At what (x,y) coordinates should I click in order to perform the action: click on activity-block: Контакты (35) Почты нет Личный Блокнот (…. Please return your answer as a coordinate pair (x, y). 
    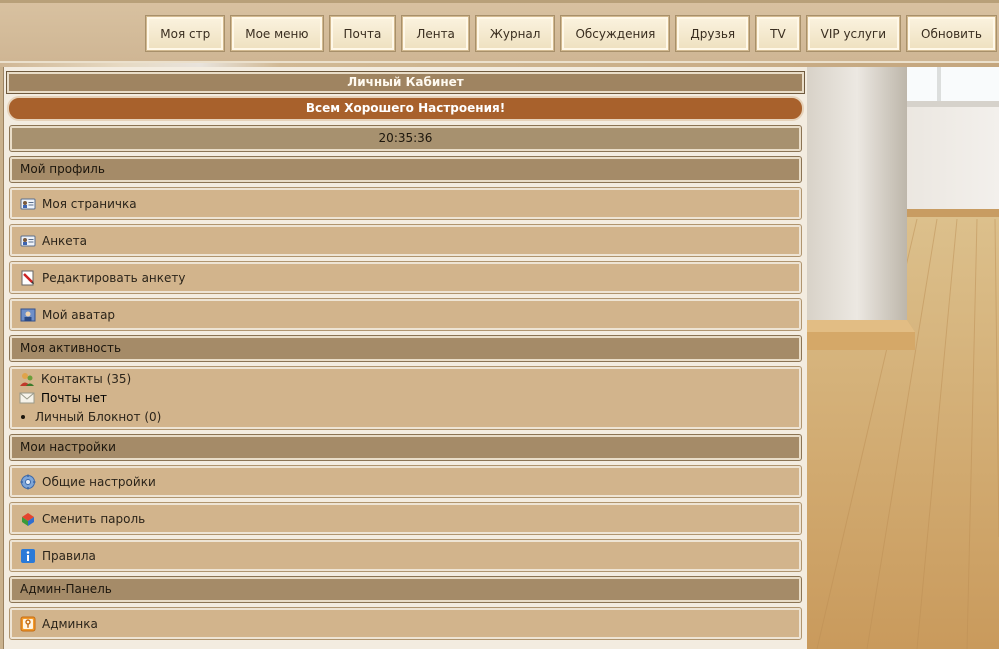
    Looking at the image, I should click on (405, 398).